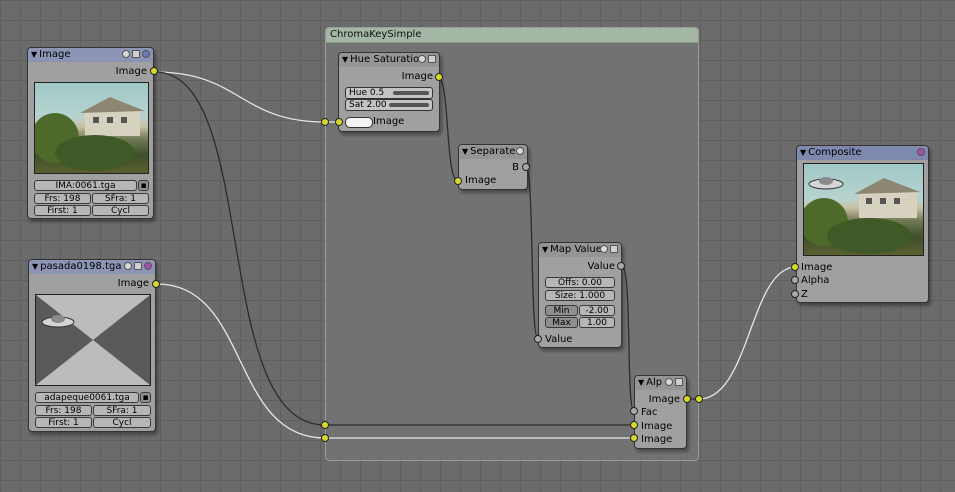  I want to click on bowtie-matte-icon, so click(93, 340).